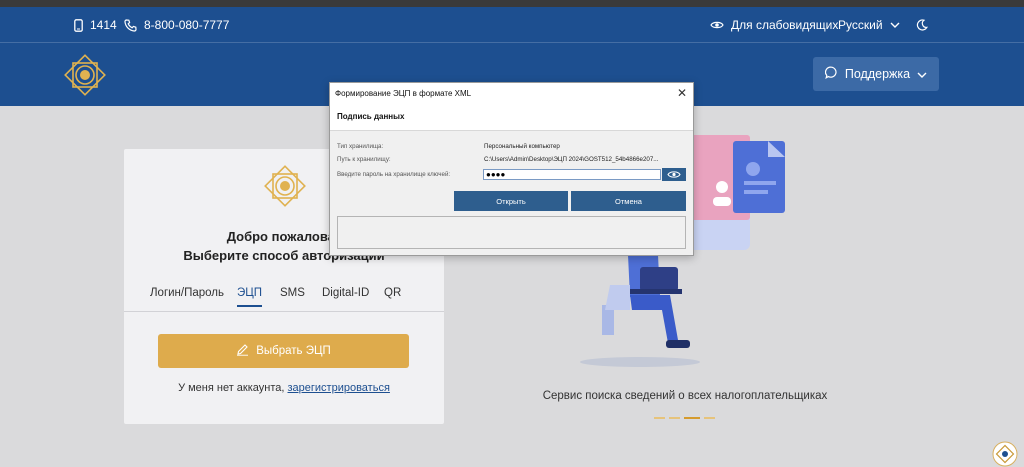 The height and width of the screenshot is (467, 1024). I want to click on close-icon: ✕, so click(682, 93).